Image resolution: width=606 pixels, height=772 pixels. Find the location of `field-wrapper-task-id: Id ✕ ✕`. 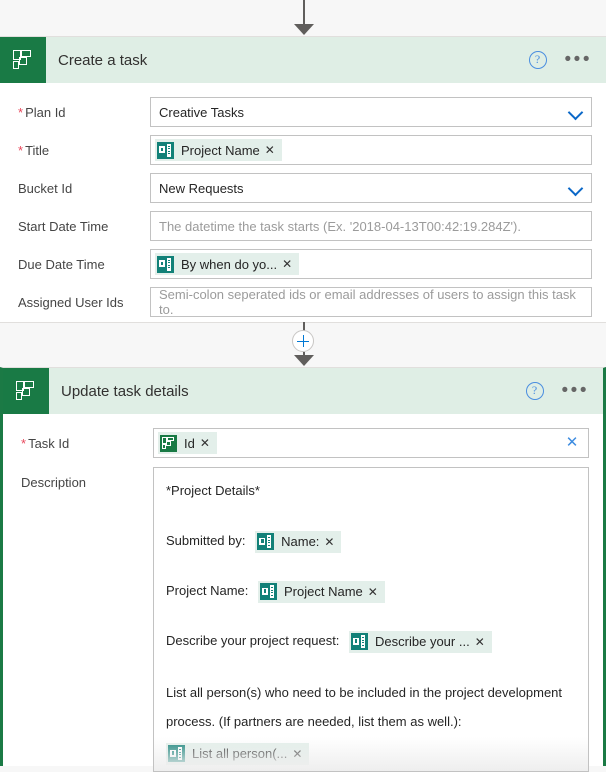

field-wrapper-task-id: Id ✕ ✕ is located at coordinates (371, 443).